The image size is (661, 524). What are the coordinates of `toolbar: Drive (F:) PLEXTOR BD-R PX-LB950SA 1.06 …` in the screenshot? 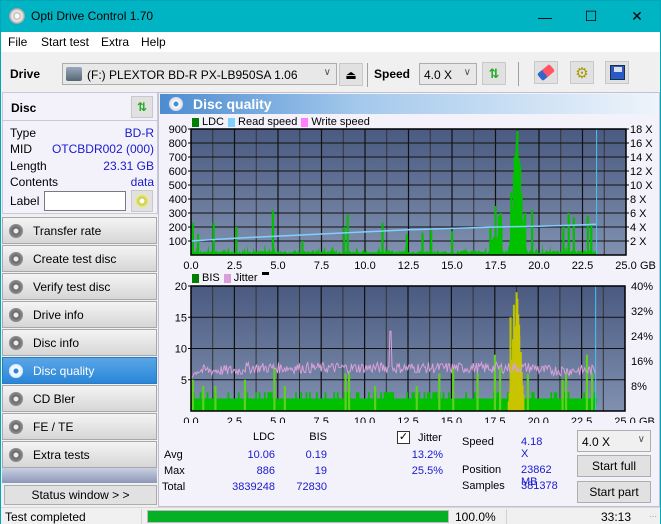 It's located at (330, 72).